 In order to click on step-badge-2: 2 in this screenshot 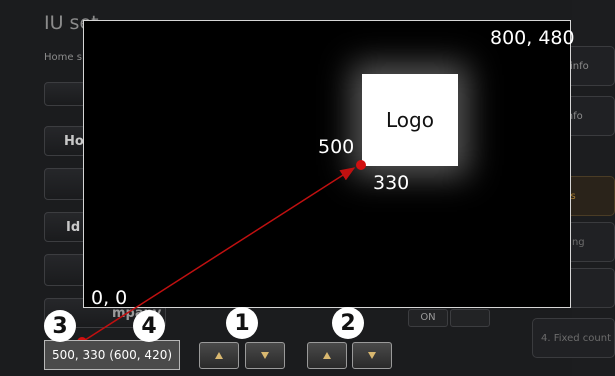, I will do `click(348, 323)`.